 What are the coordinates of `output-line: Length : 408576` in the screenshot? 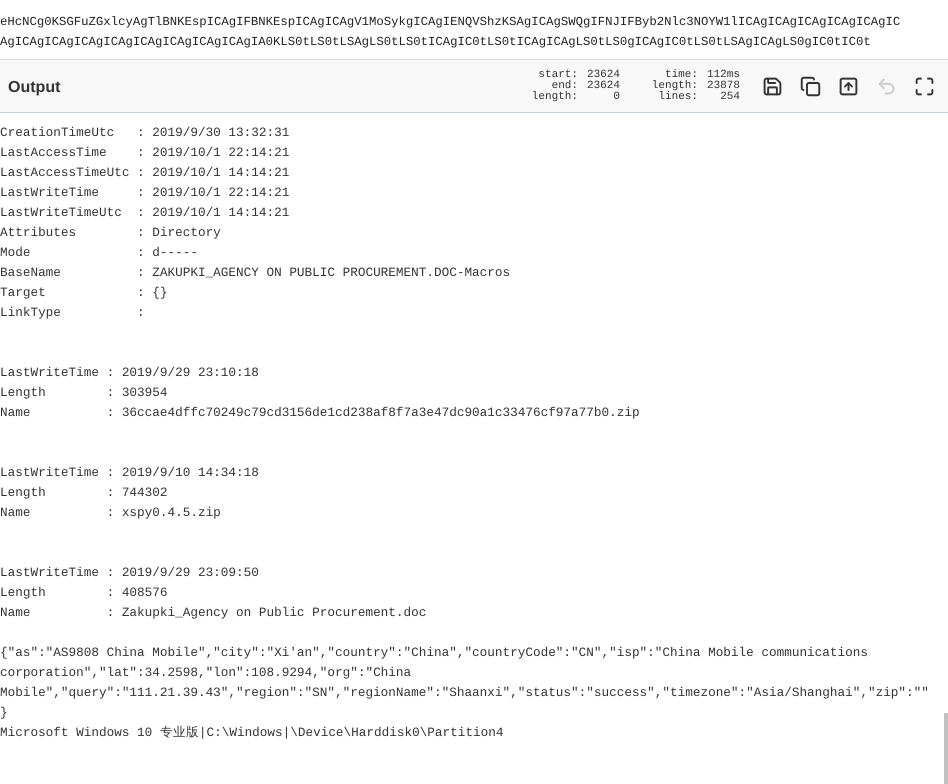 It's located at (84, 593).